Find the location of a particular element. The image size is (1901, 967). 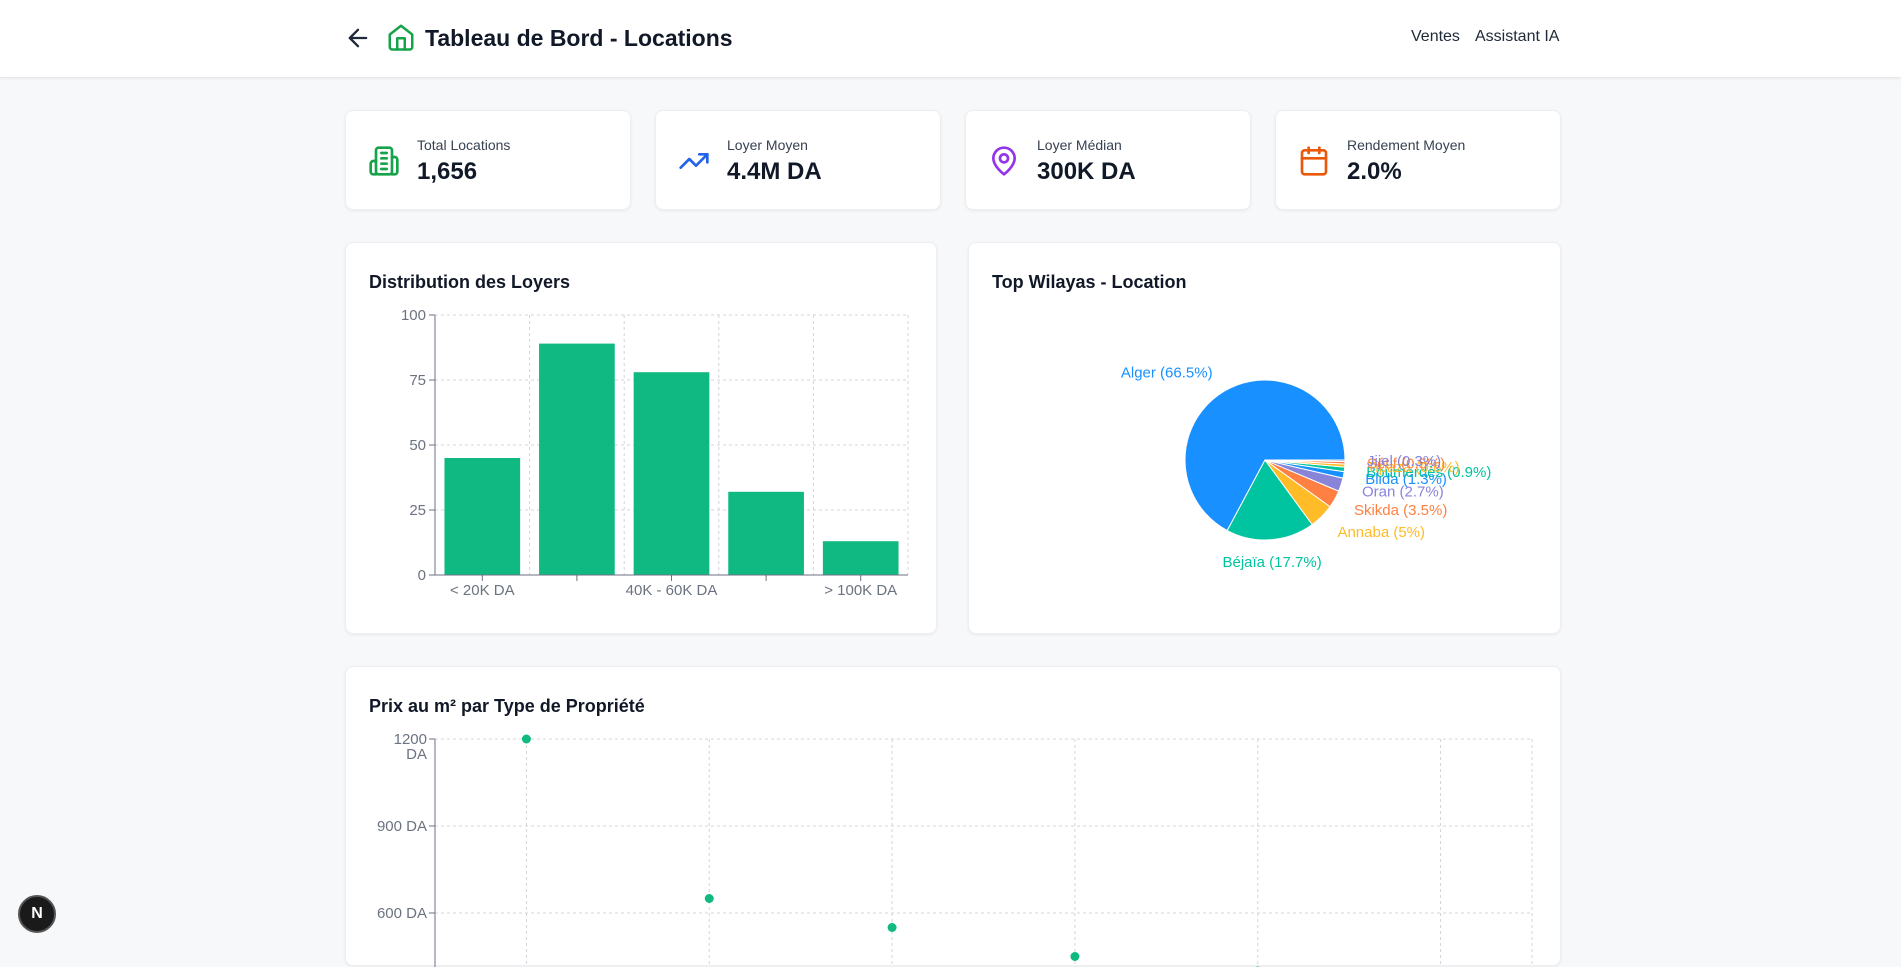

stat-label: Loyer Médian is located at coordinates (1079, 145).